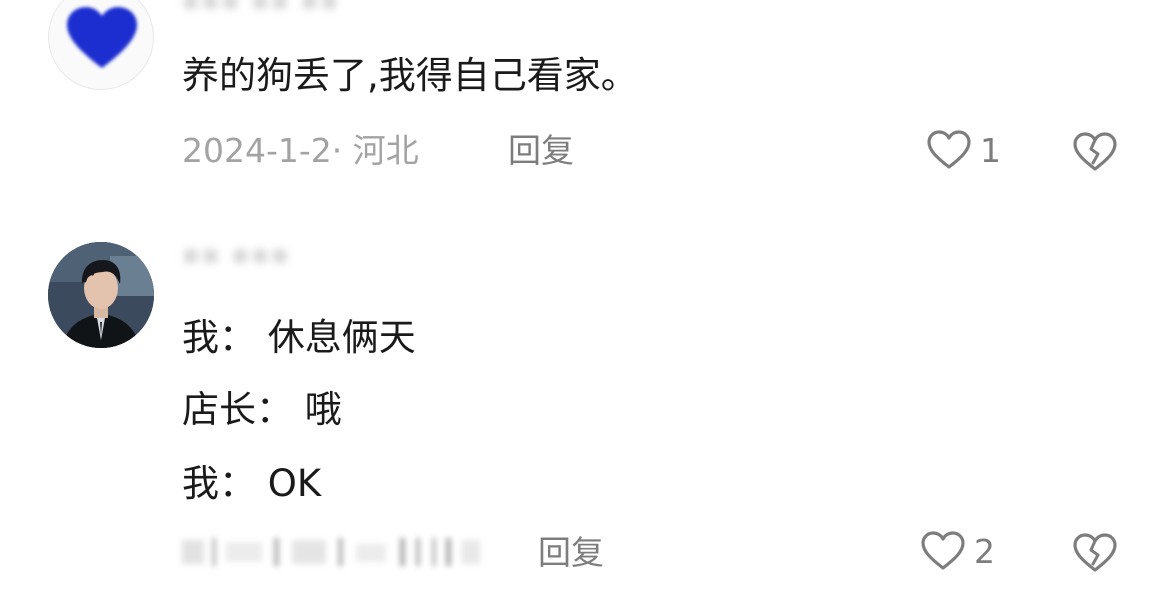 This screenshot has height=592, width=1170. Describe the element at coordinates (300, 150) in the screenshot. I see `comment-meta: 2024-1-2· 河北` at that location.